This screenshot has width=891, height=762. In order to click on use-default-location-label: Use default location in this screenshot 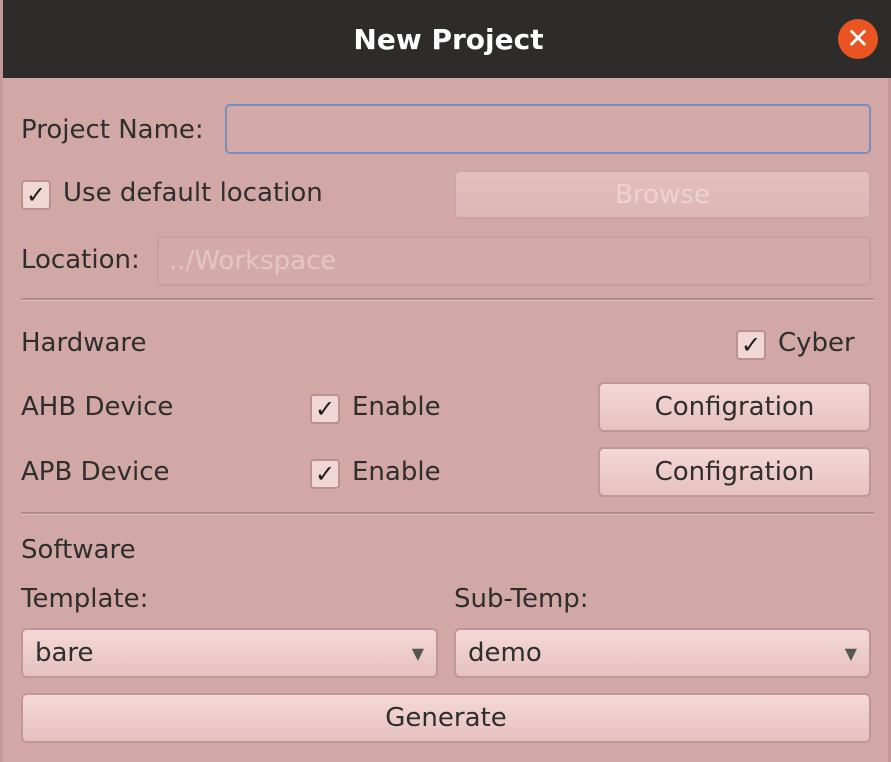, I will do `click(193, 193)`.